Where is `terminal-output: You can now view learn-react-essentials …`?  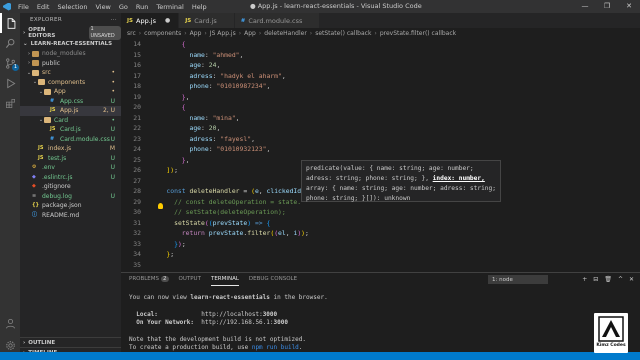
terminal-output: You can now view learn-react-essentials … is located at coordinates (380, 319).